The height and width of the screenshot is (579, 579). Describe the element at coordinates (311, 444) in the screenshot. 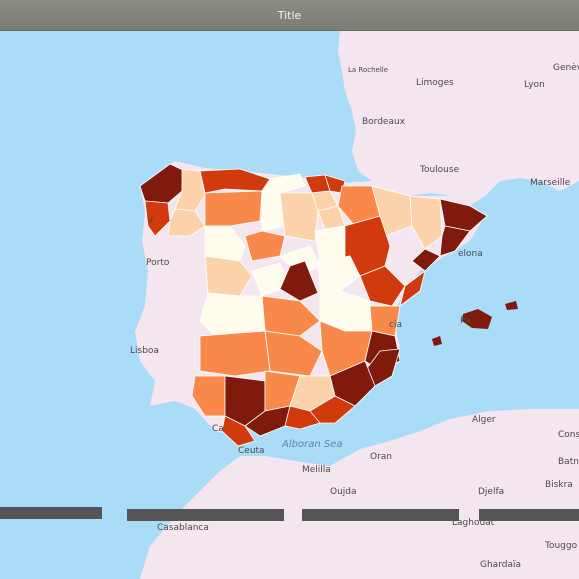

I see `label-alboran-sea: Alboran Sea` at that location.